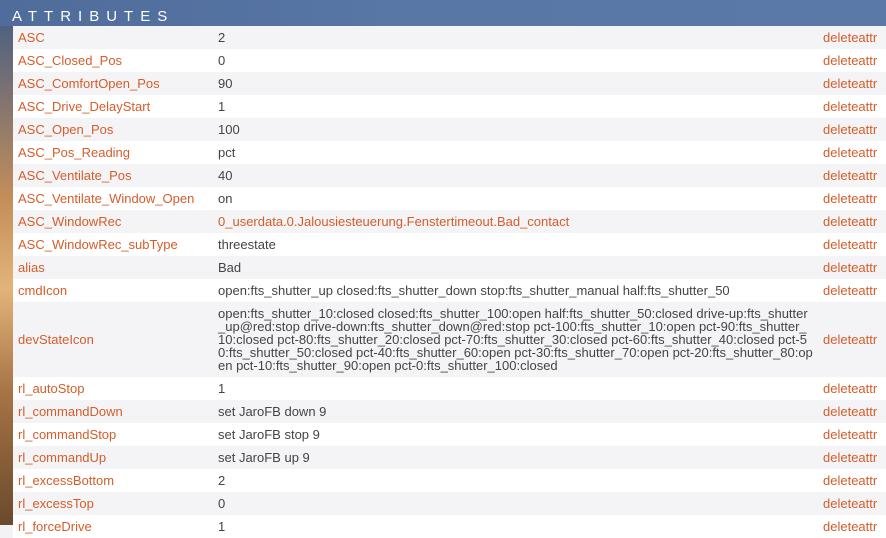 The width and height of the screenshot is (886, 538). I want to click on table-row: rl_forceDrive 1 deleteattr, so click(449, 526).